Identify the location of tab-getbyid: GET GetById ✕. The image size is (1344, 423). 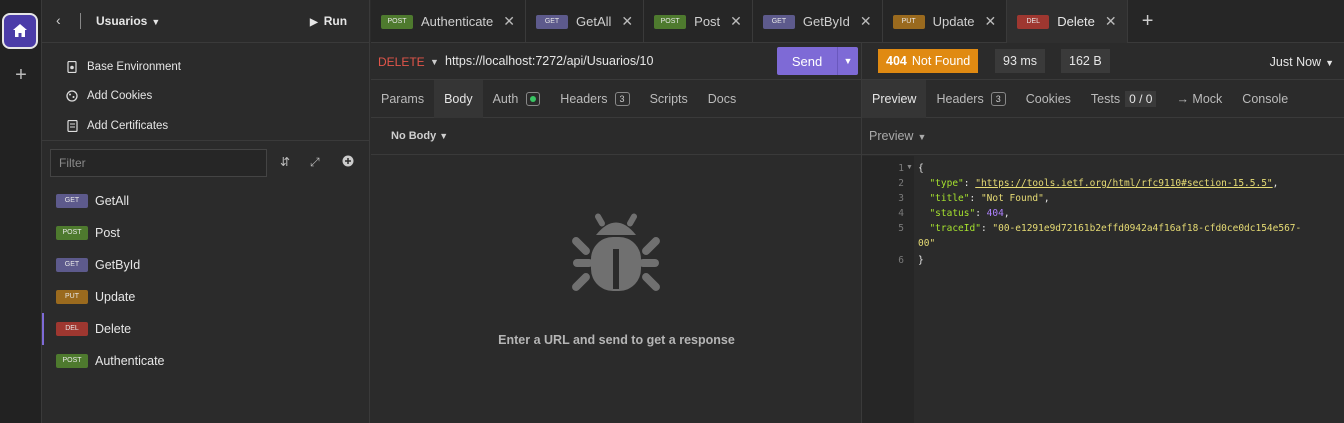
(818, 21).